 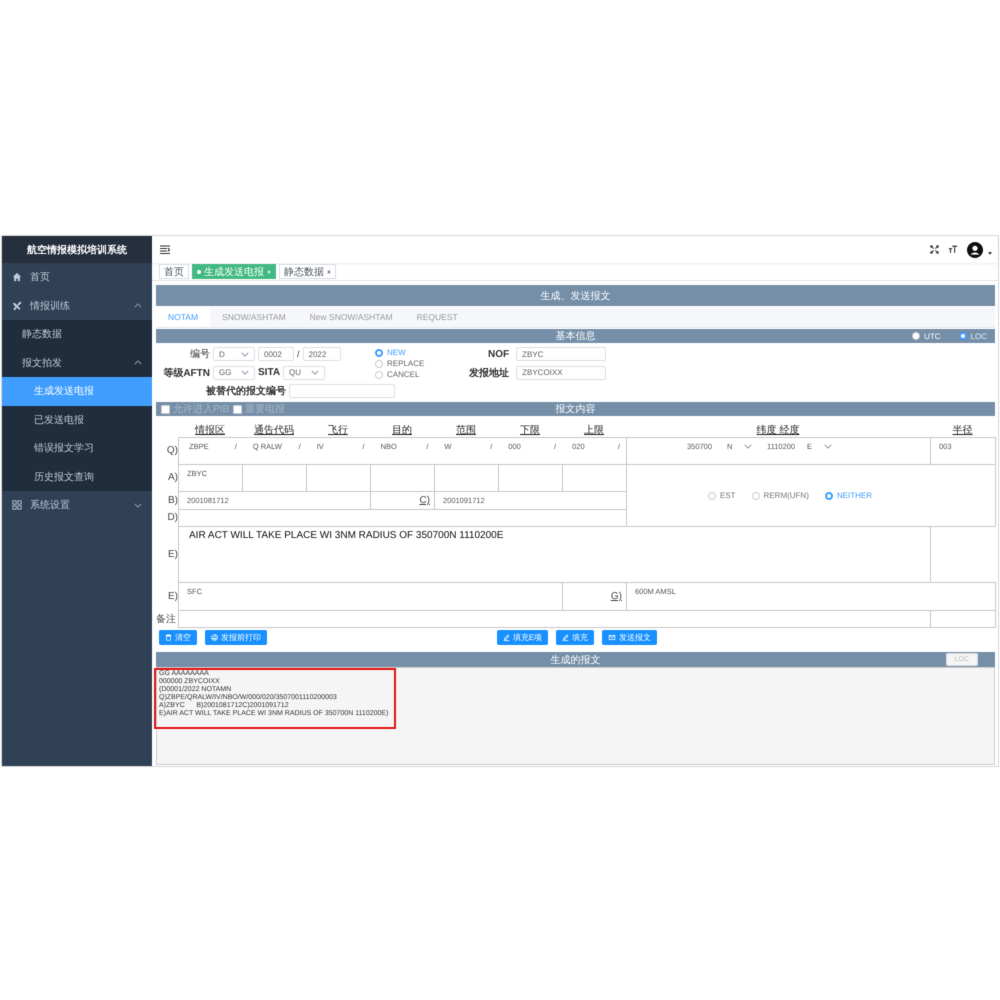 I want to click on radio-label: NEITHER, so click(x=854, y=495).